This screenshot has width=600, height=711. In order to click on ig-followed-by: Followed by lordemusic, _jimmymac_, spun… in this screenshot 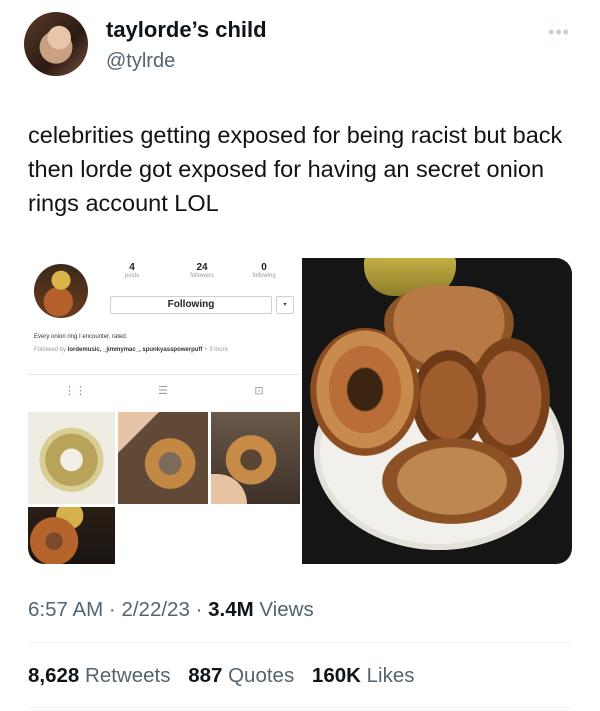, I will do `click(131, 350)`.